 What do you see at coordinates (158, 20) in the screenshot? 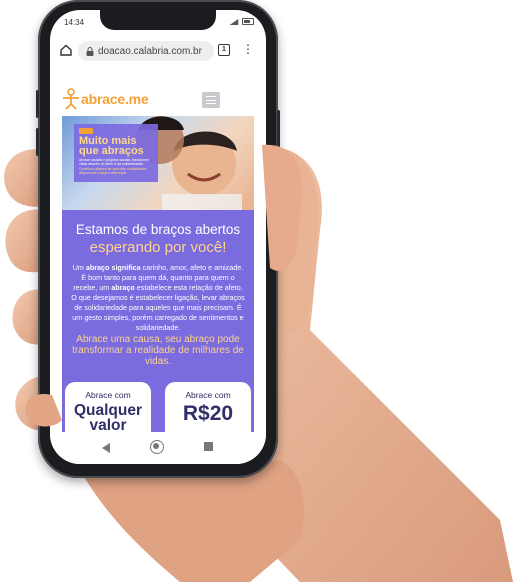
I see `phone-notch` at bounding box center [158, 20].